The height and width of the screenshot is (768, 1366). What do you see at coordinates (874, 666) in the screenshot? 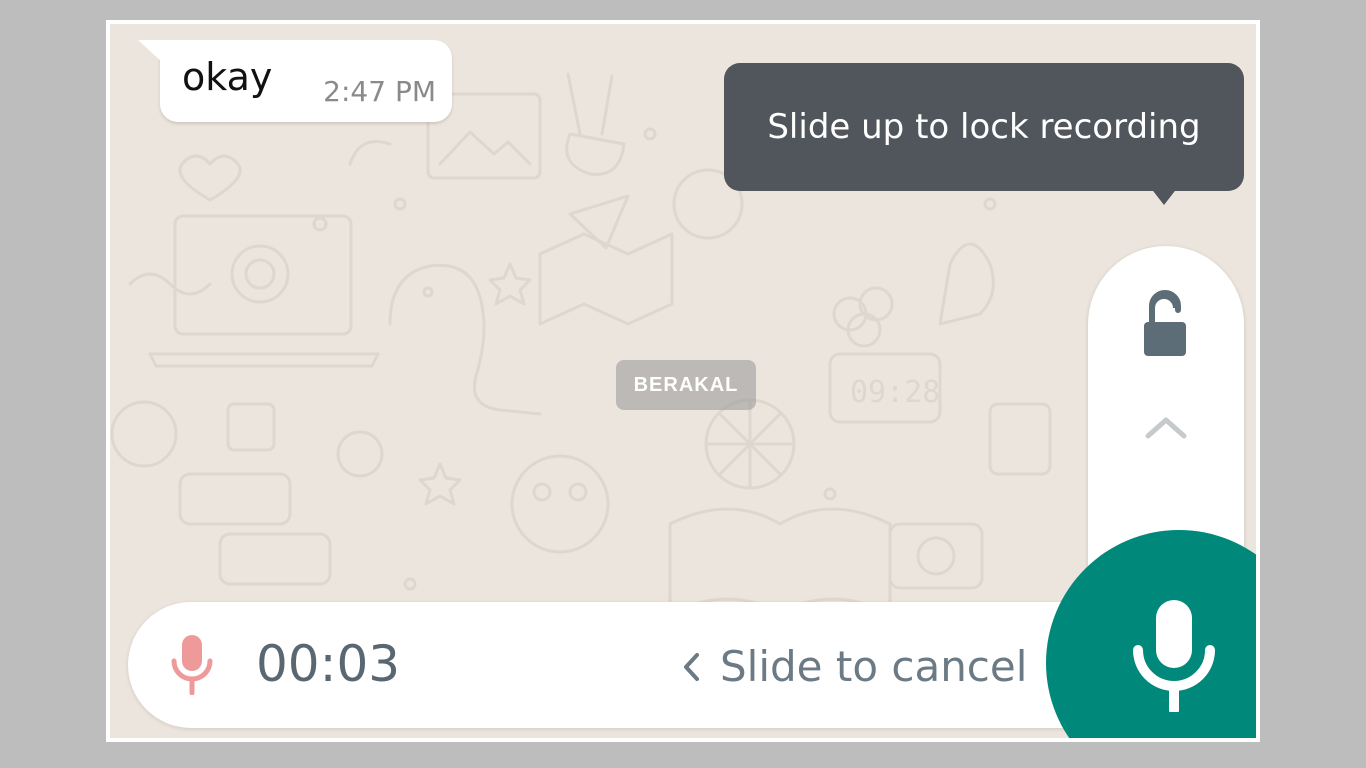
I see `slide-to-cancel-label: Slide to cancel` at bounding box center [874, 666].